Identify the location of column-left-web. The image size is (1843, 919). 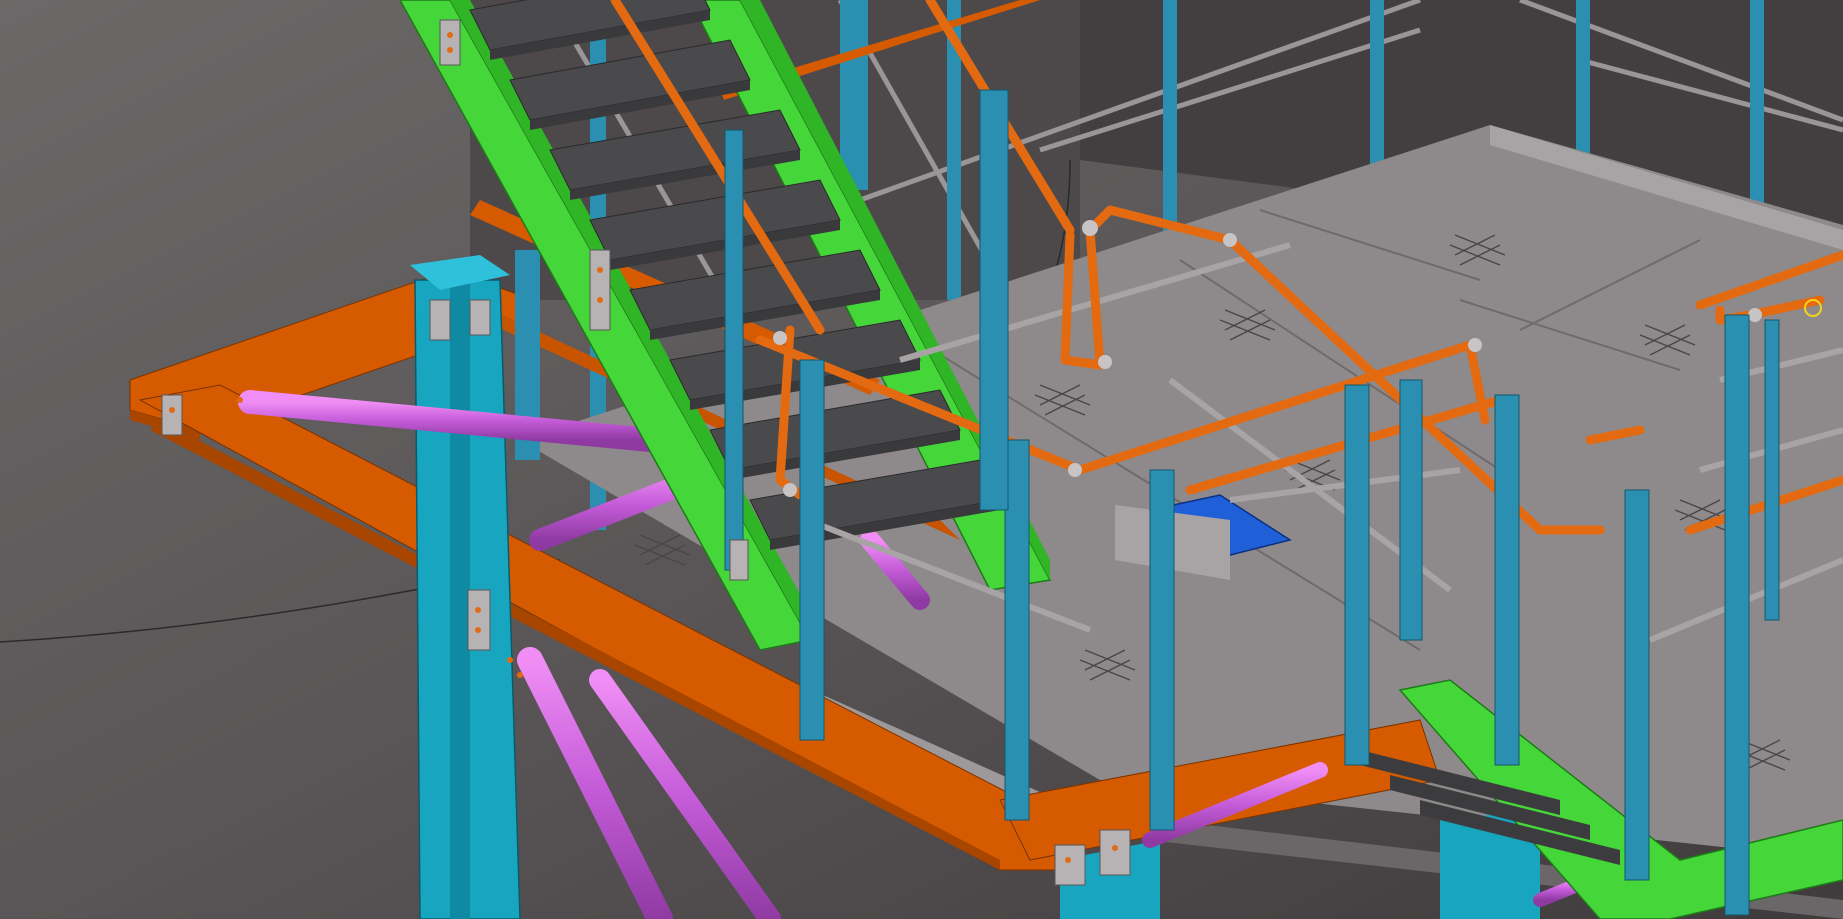
(460, 599).